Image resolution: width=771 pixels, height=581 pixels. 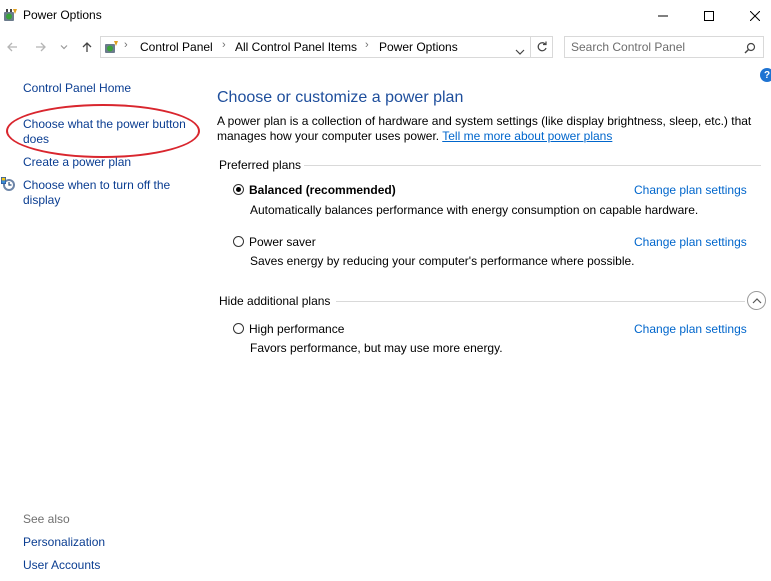 I want to click on forward-icon, so click(x=41, y=47).